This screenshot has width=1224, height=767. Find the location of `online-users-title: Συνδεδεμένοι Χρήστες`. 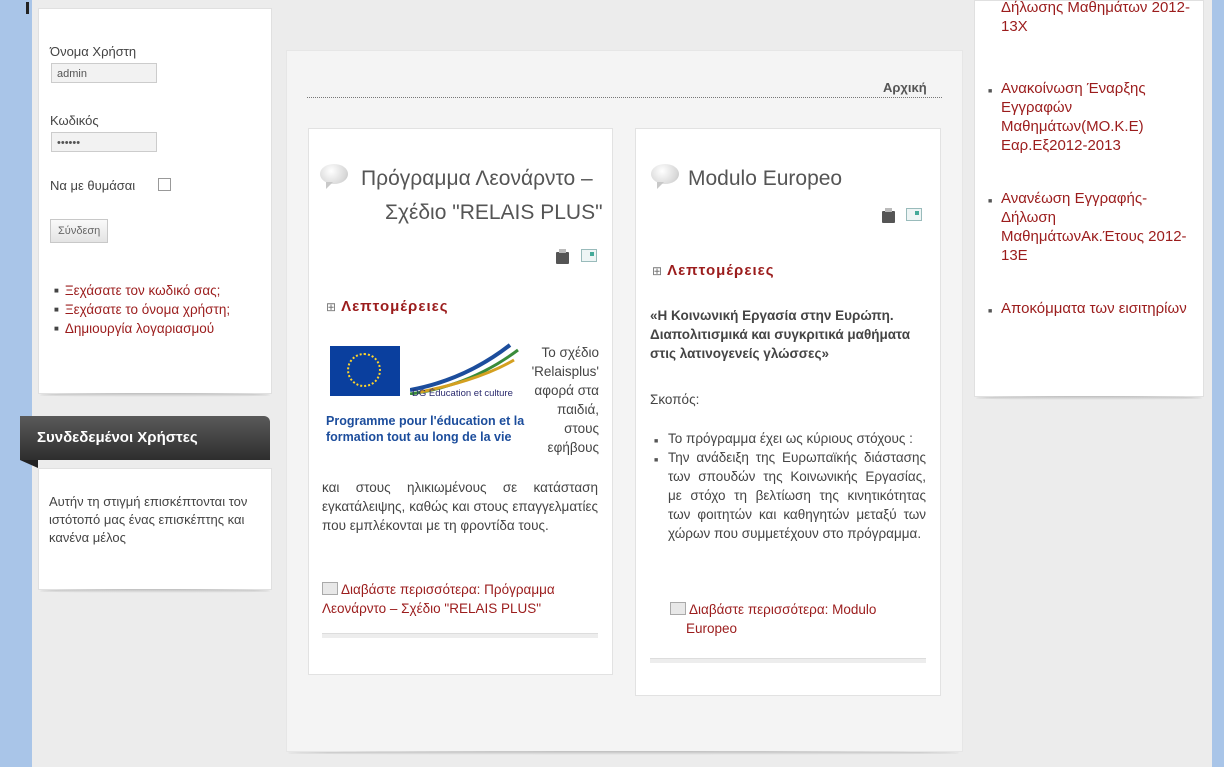

online-users-title: Συνδεδεμένοι Χρήστες is located at coordinates (145, 438).